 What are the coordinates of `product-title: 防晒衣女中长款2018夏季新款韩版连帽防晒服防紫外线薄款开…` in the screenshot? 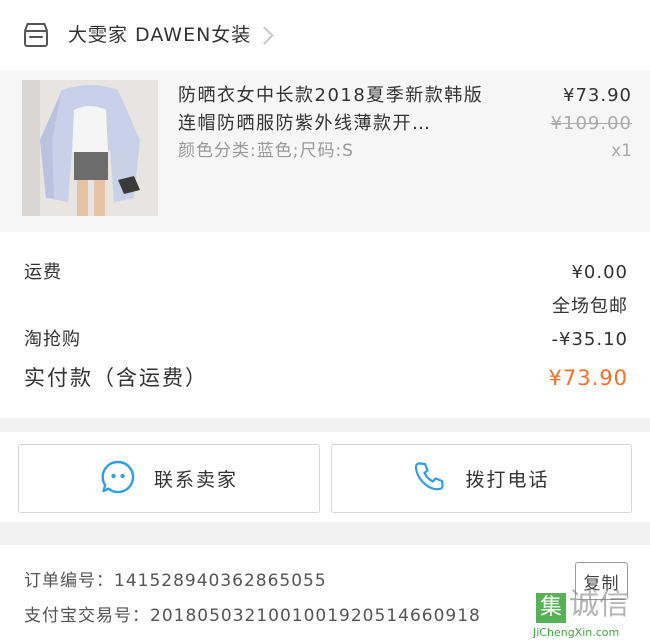 It's located at (331, 109).